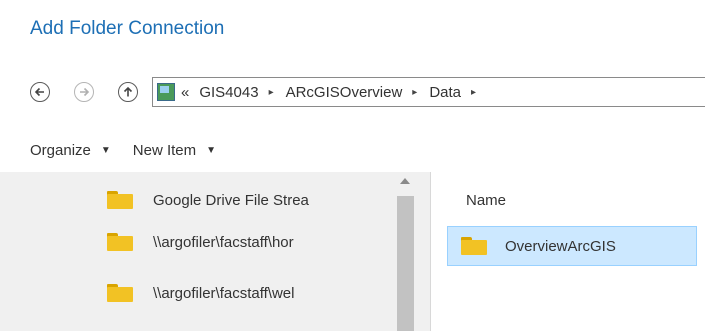 The width and height of the screenshot is (705, 331). I want to click on new-item-label: New Item, so click(164, 150).